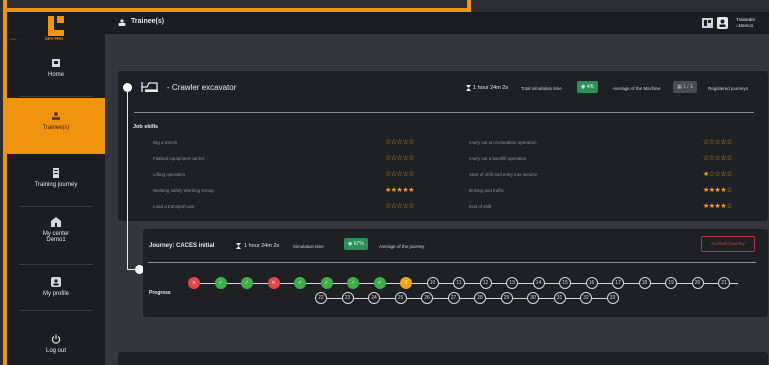 This screenshot has width=769, height=365. What do you see at coordinates (399, 190) in the screenshot?
I see `job-skill-rating: ★★★★★` at bounding box center [399, 190].